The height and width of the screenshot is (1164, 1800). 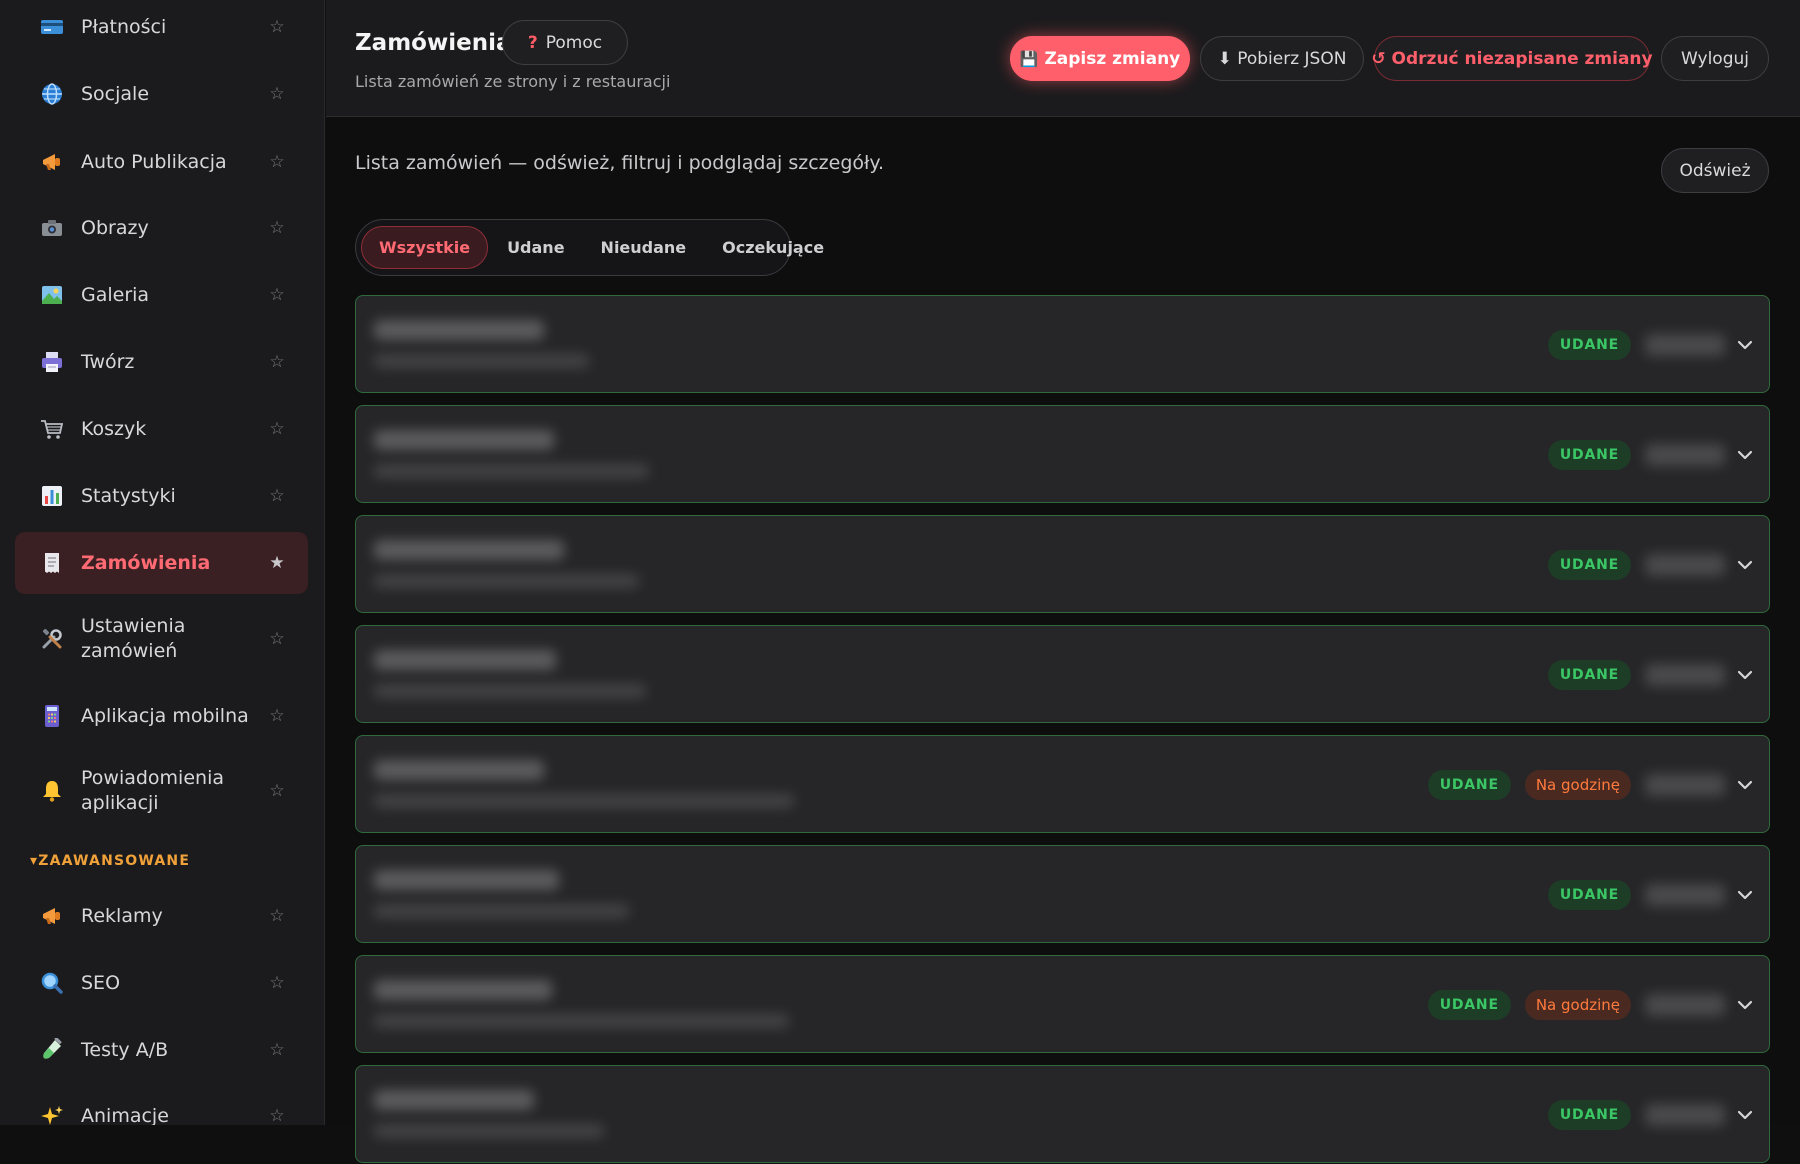 What do you see at coordinates (125, 1049) in the screenshot?
I see `sidebar-item-label: Testy A/B` at bounding box center [125, 1049].